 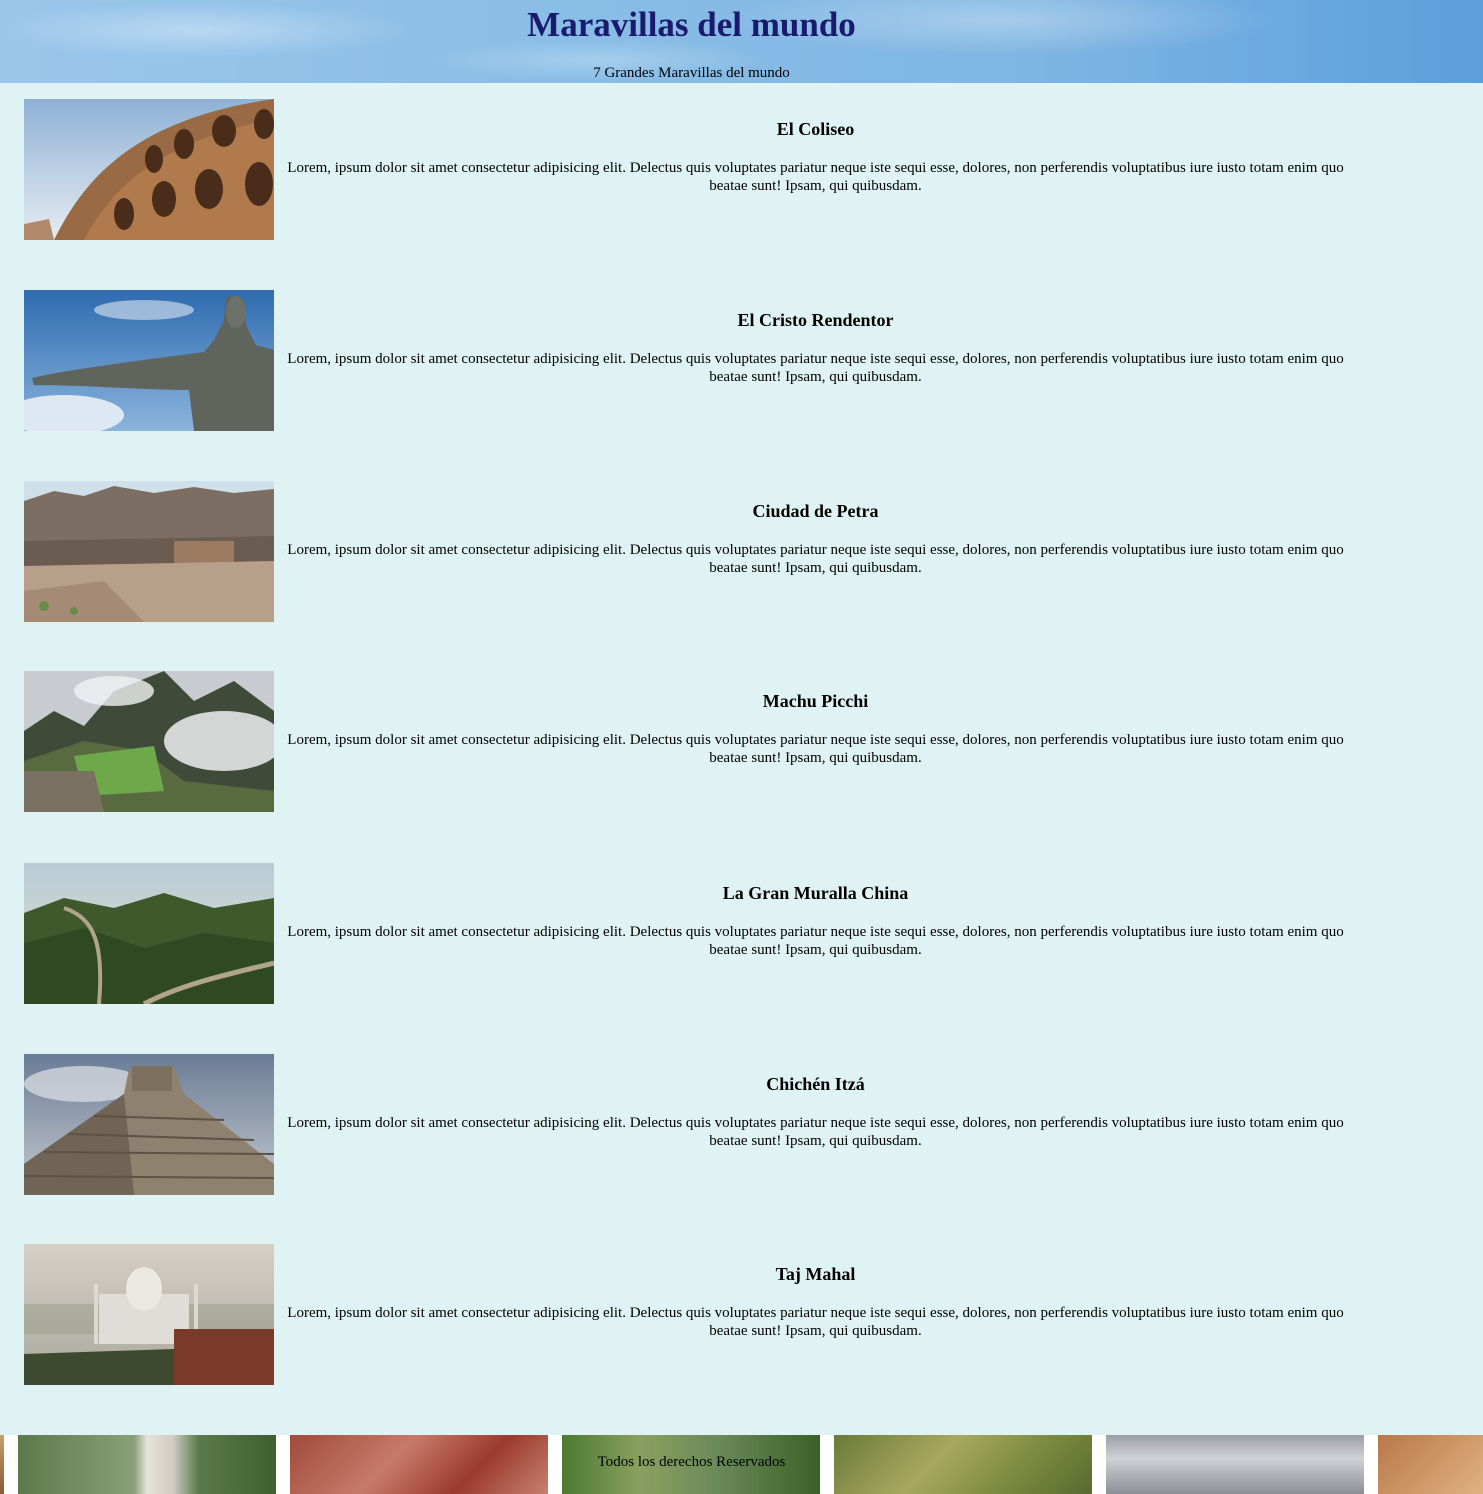 I want to click on wonder-title: Chichén Itzá, so click(x=815, y=1084).